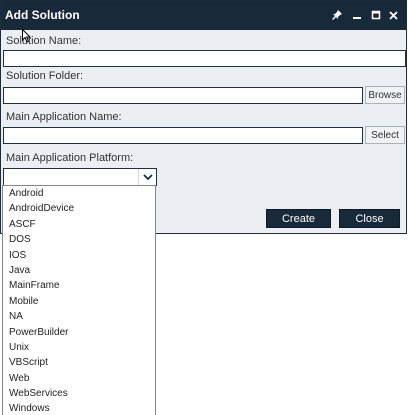 The image size is (408, 415). What do you see at coordinates (79, 332) in the screenshot?
I see `list-item: PowerBuilder` at bounding box center [79, 332].